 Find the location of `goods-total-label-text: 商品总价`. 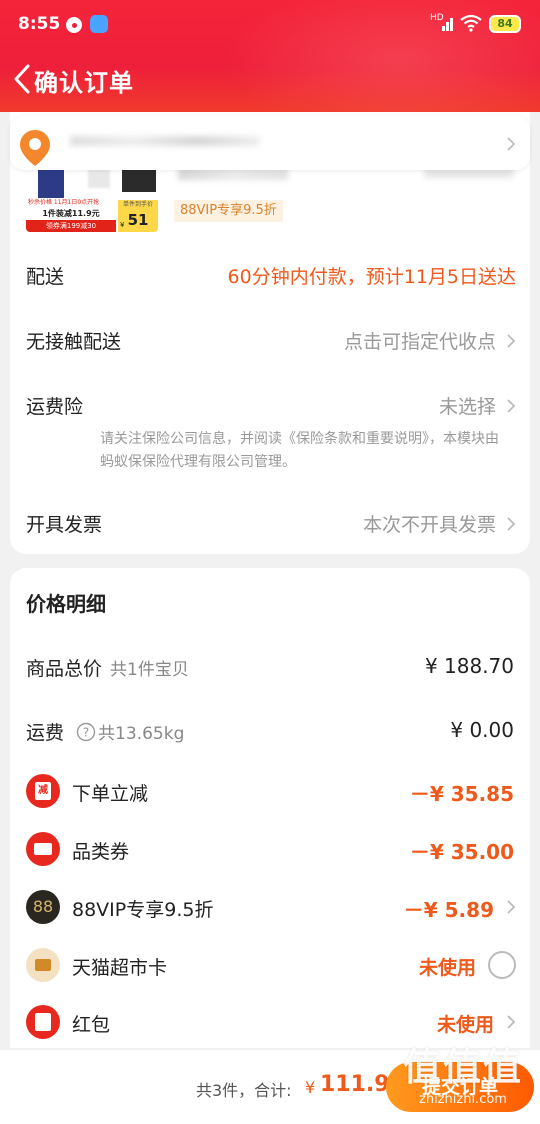

goods-total-label-text: 商品总价 is located at coordinates (64, 669).